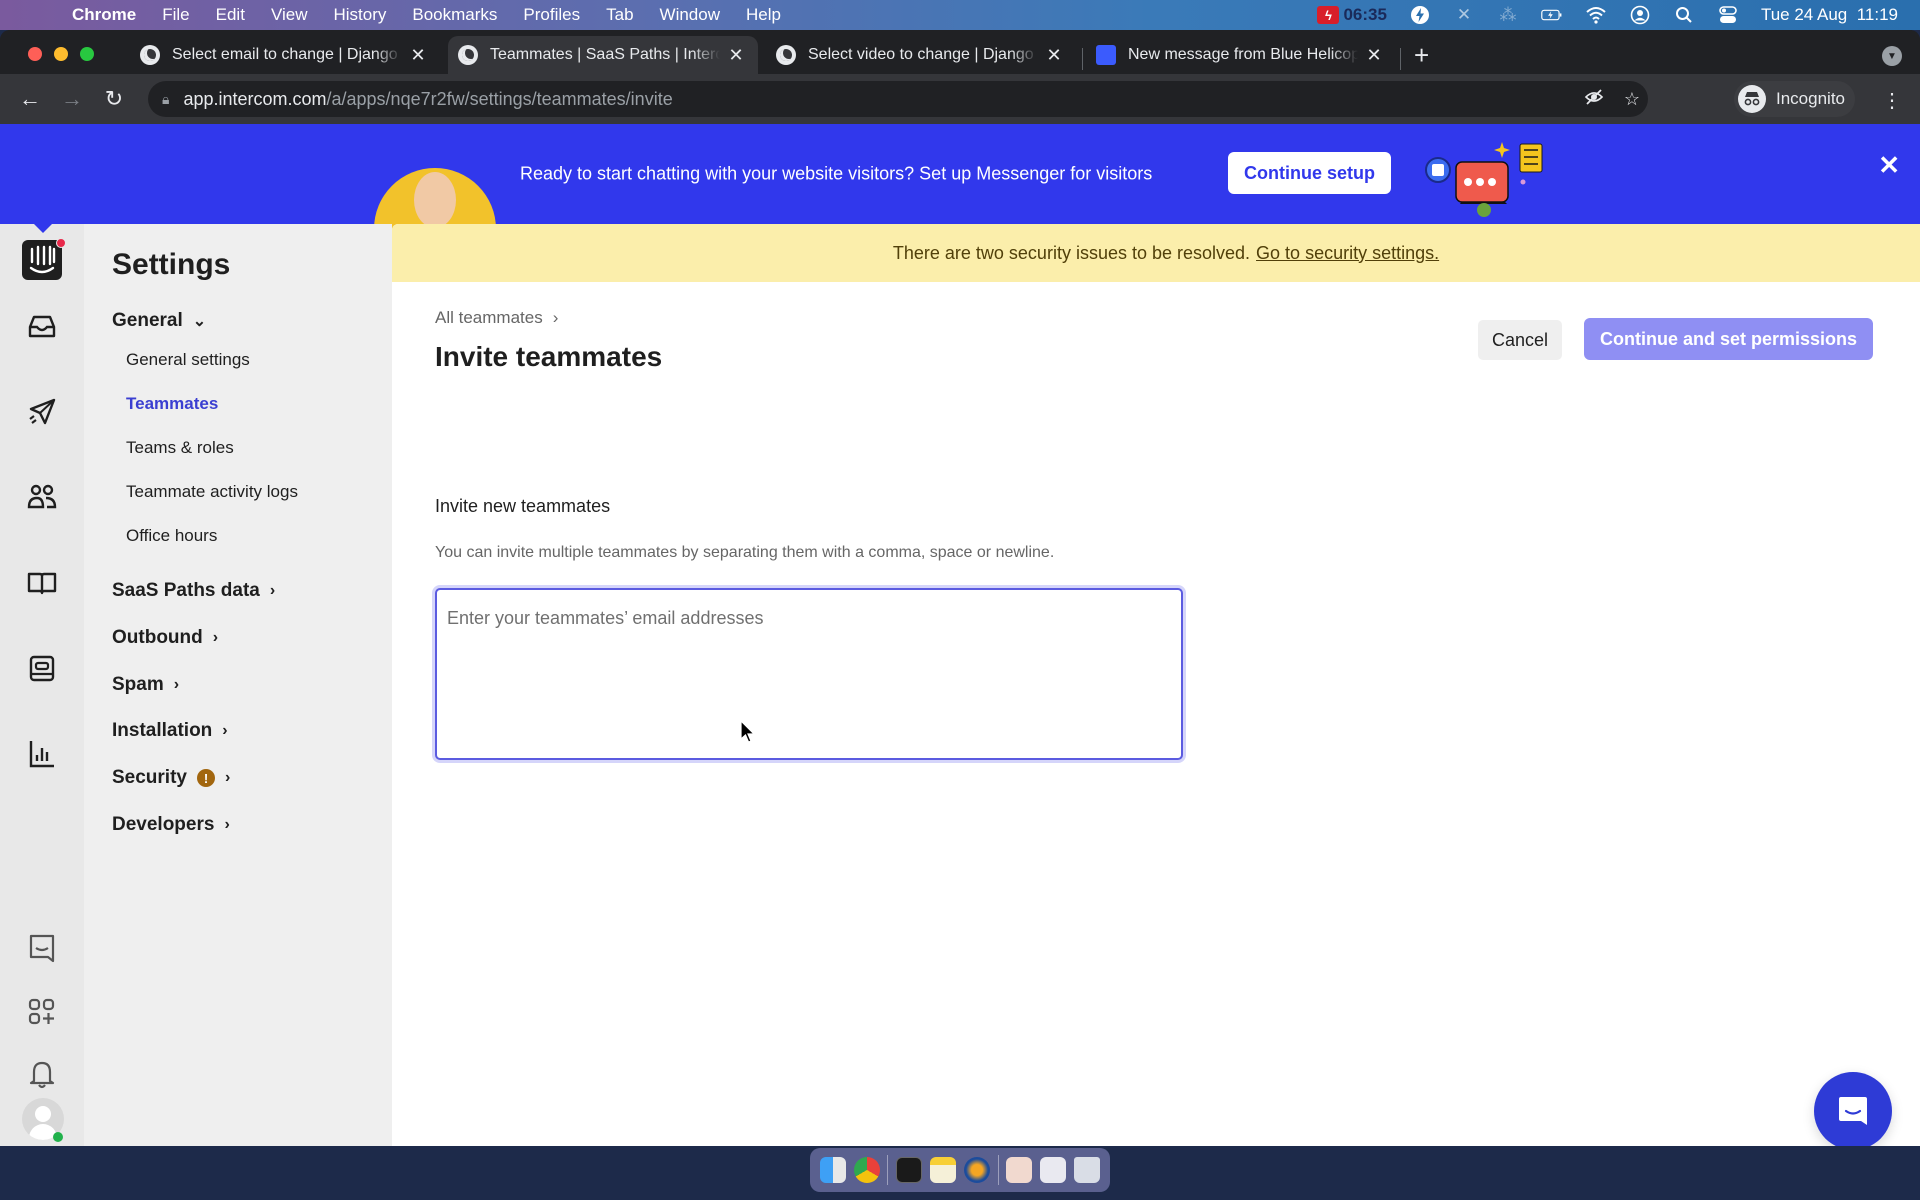  Describe the element at coordinates (199, 321) in the screenshot. I see `chevron-down-icon: ⌄` at that location.